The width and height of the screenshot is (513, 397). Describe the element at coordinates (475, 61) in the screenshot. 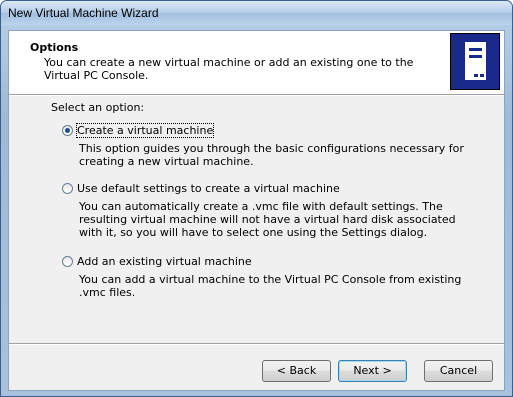

I see `virtual-pc-logo-icon` at that location.